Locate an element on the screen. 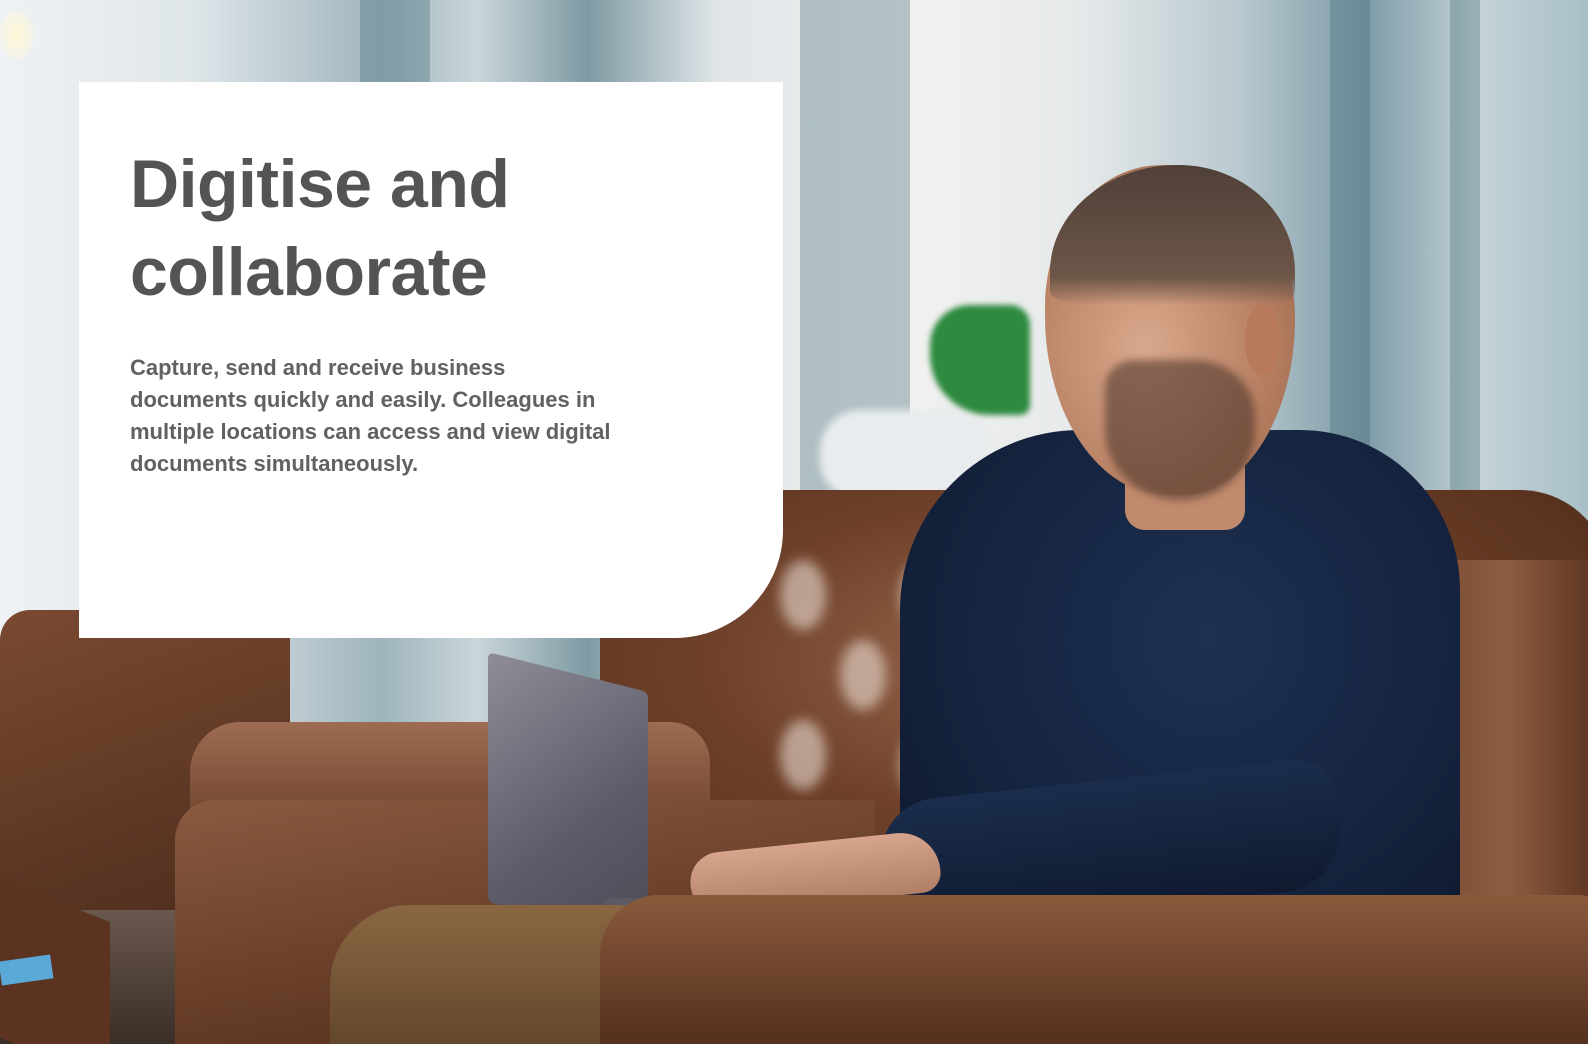 The width and height of the screenshot is (1588, 1044). sofa-cushion is located at coordinates (1094, 969).